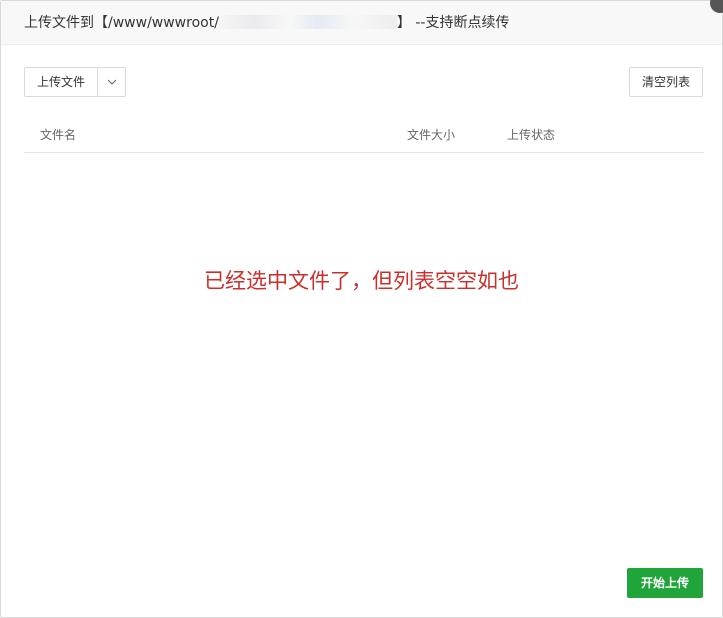 The height and width of the screenshot is (618, 723). I want to click on chevron-down-icon, so click(111, 82).